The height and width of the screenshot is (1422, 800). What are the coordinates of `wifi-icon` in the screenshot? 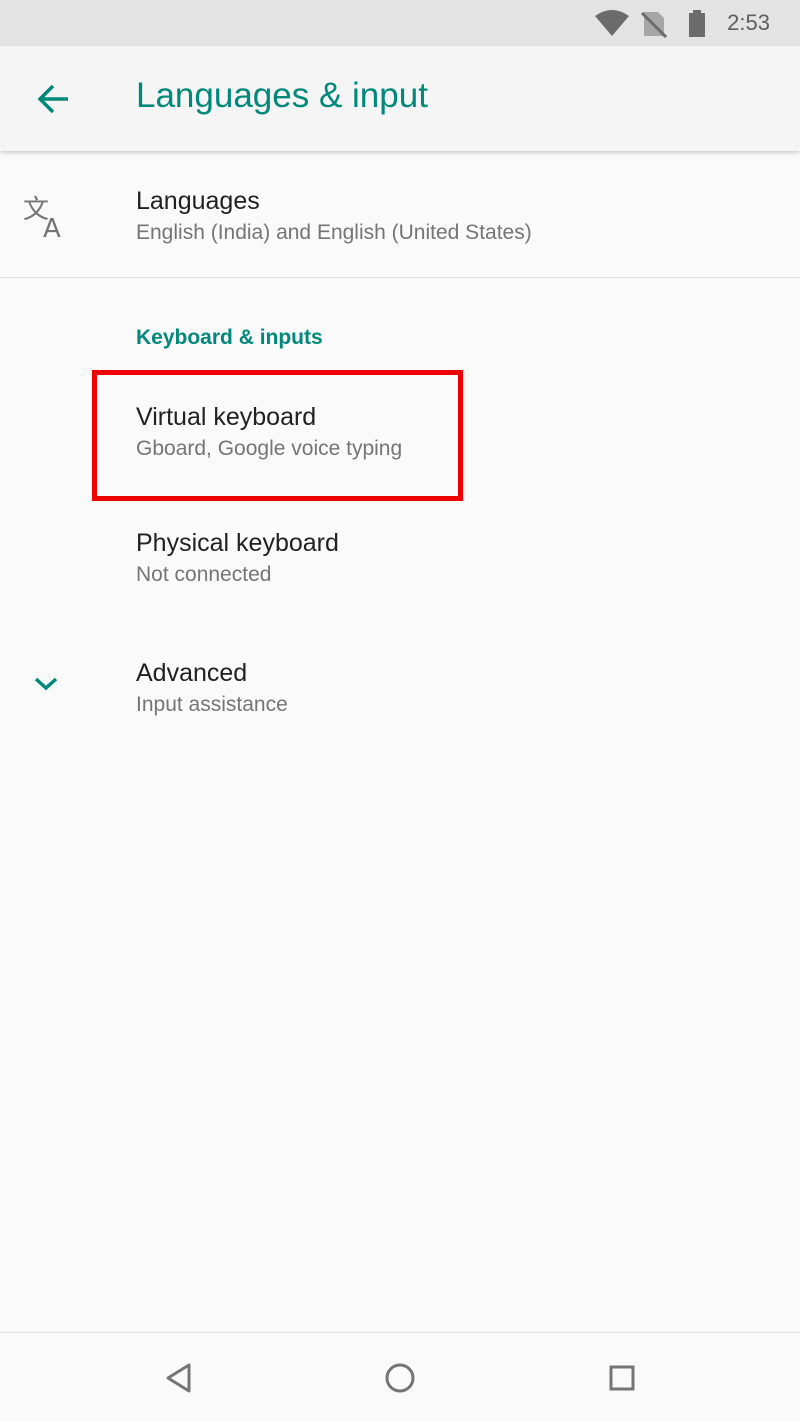 It's located at (612, 25).